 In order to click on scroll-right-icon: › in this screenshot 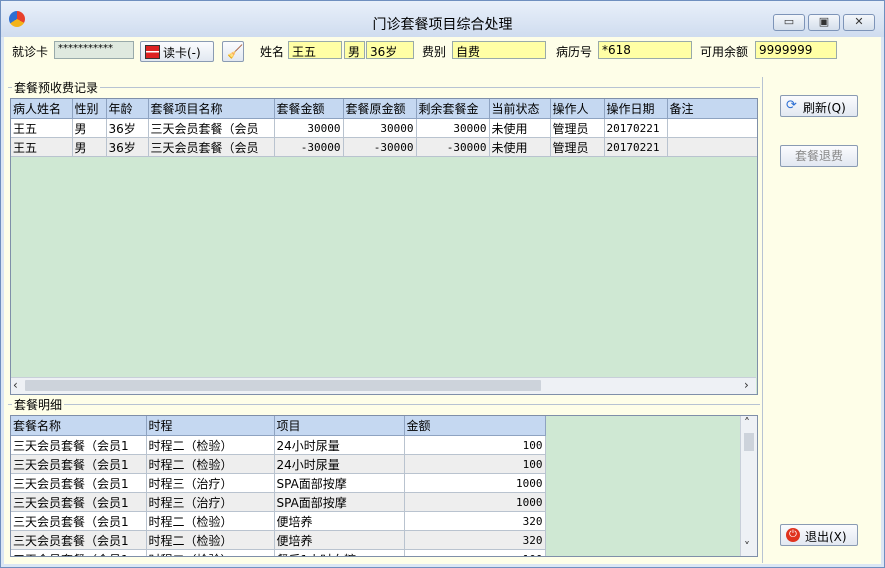, I will do `click(746, 385)`.